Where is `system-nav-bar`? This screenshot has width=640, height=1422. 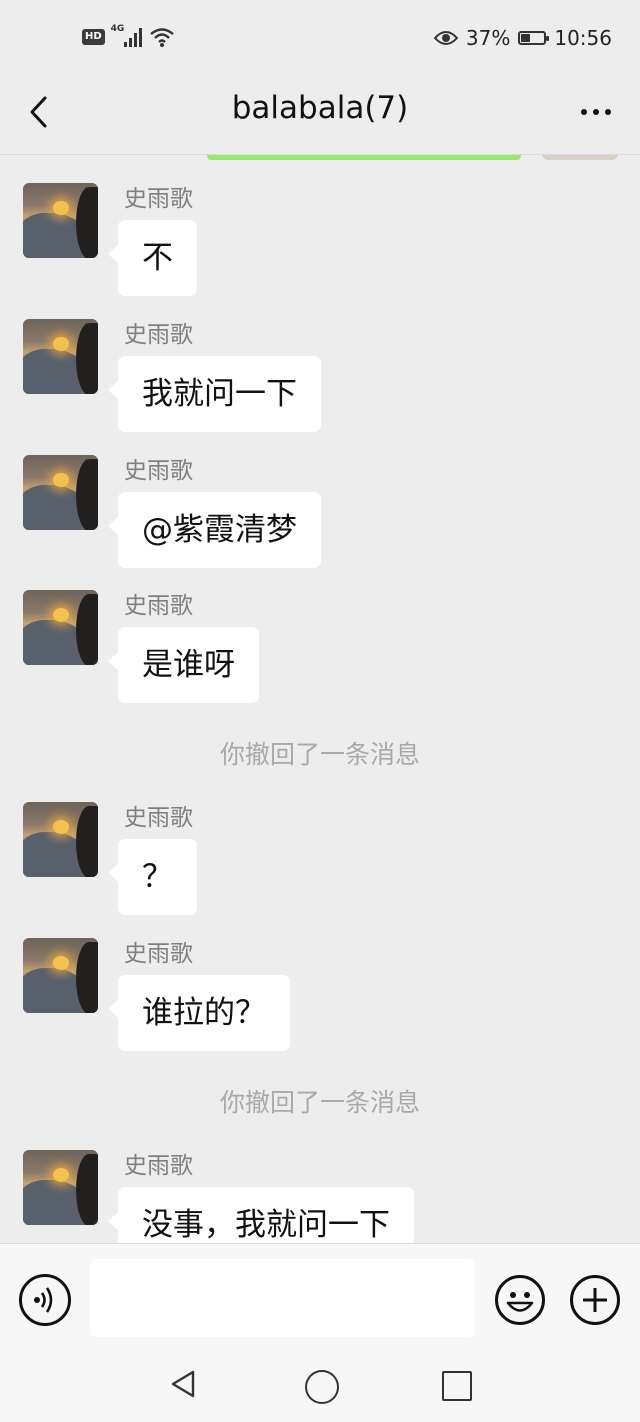 system-nav-bar is located at coordinates (320, 1383).